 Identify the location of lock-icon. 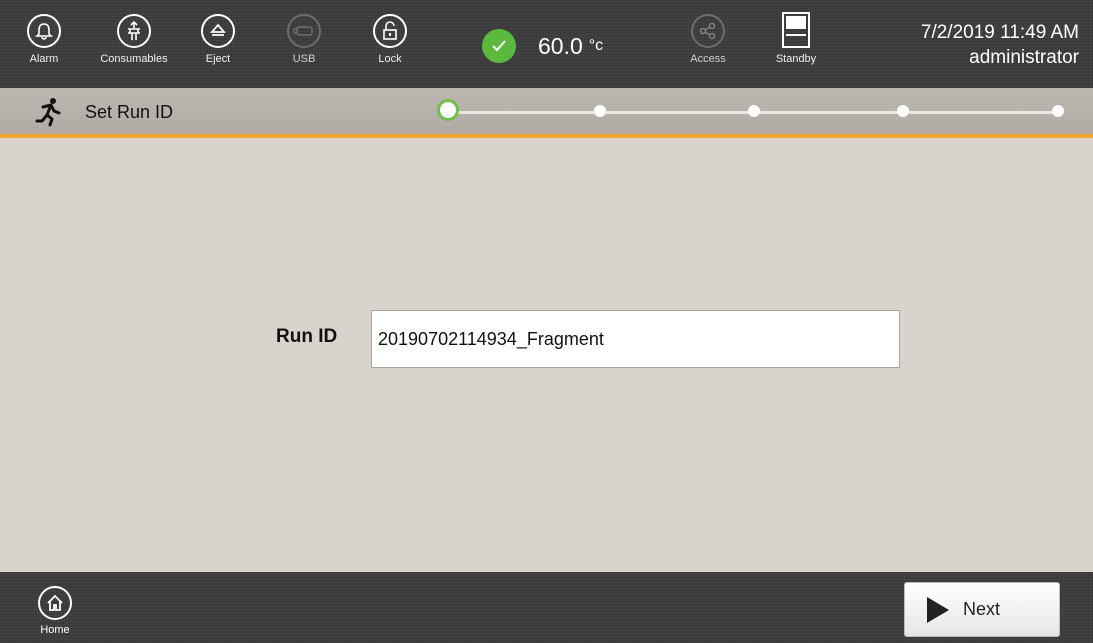
(390, 31).